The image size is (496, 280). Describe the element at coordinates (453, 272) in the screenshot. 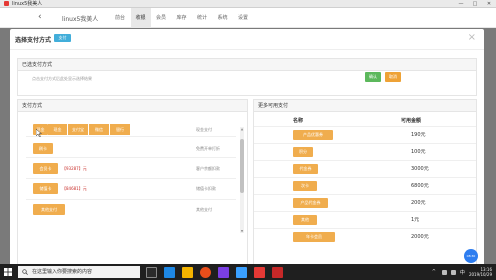

I see `volume-icon` at that location.